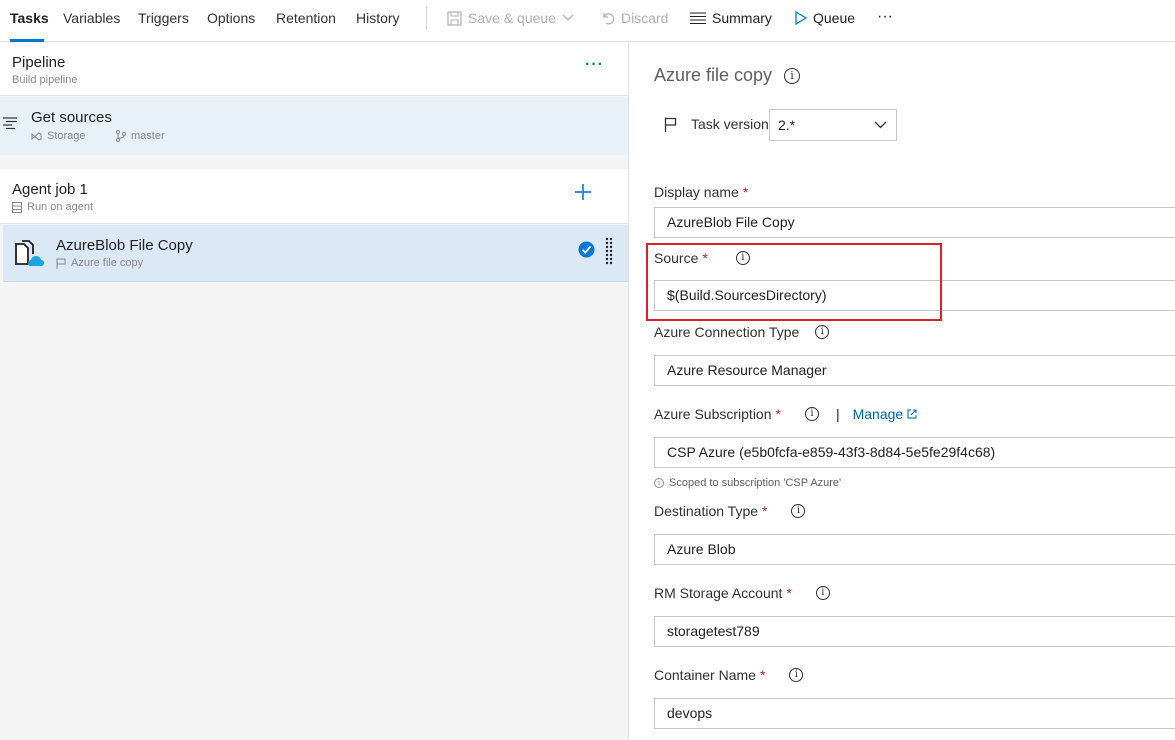 The height and width of the screenshot is (740, 1175). What do you see at coordinates (742, 258) in the screenshot?
I see `source-info-icon: i` at bounding box center [742, 258].